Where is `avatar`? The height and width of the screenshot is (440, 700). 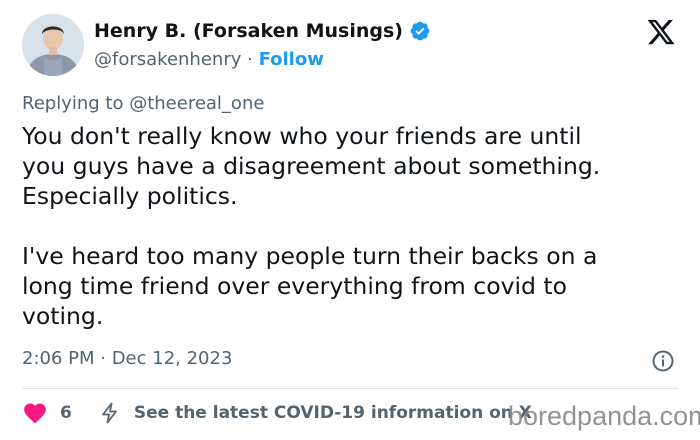 avatar is located at coordinates (53, 45).